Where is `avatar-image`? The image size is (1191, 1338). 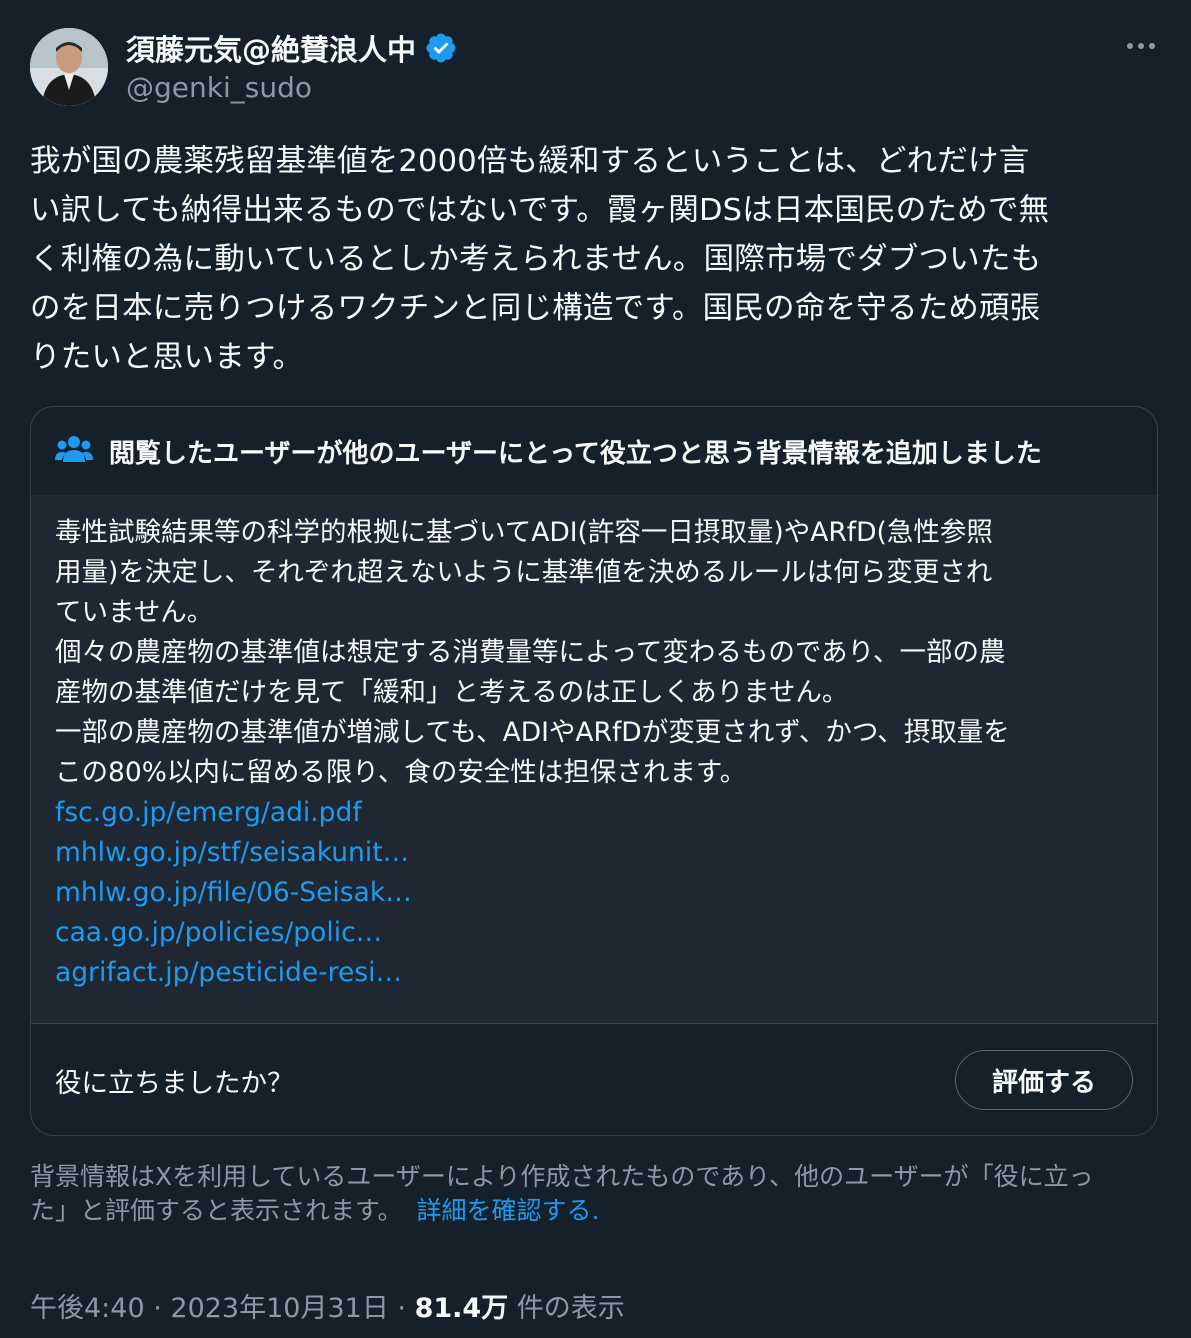 avatar-image is located at coordinates (69, 67).